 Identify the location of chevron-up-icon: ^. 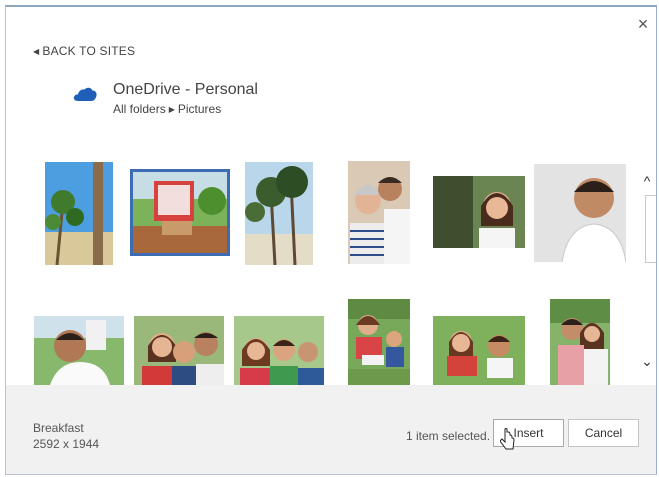
(647, 181).